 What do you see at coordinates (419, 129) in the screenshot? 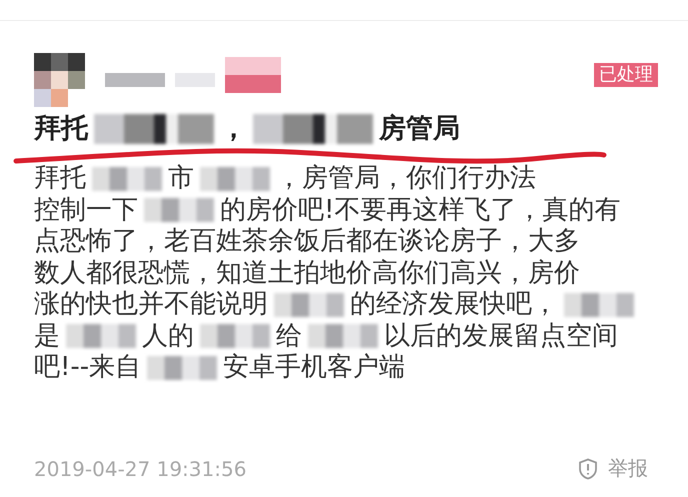
I see `post-title: 房管局` at bounding box center [419, 129].